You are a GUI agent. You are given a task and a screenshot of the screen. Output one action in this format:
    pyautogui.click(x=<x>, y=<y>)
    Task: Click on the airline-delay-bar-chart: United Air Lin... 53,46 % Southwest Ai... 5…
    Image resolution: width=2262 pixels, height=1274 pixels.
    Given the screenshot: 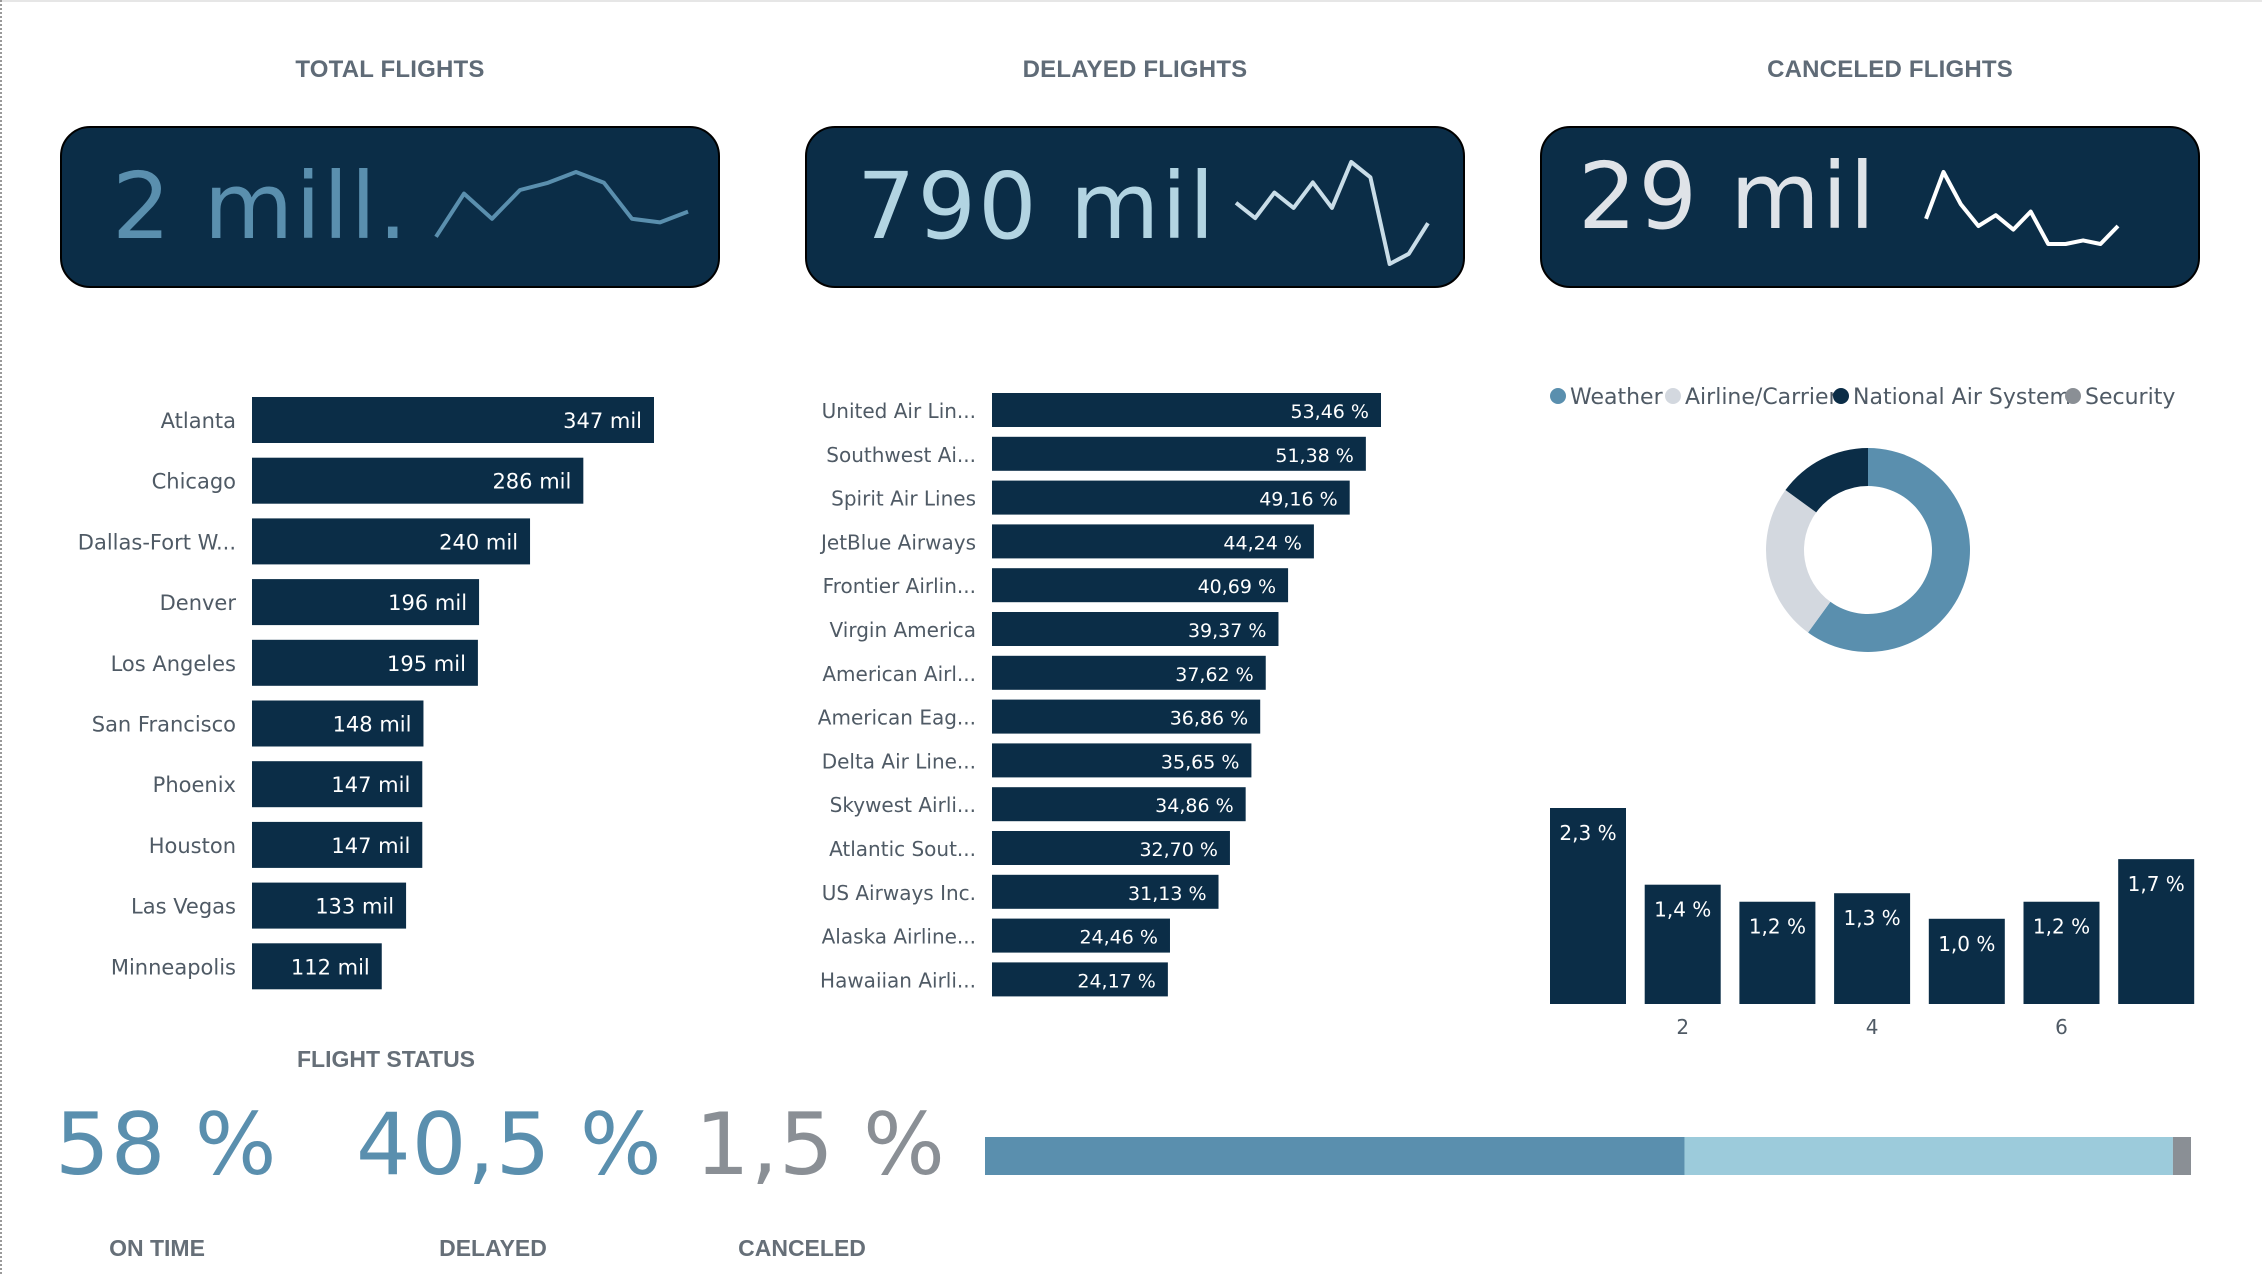 What is the action you would take?
    pyautogui.click(x=1099, y=695)
    